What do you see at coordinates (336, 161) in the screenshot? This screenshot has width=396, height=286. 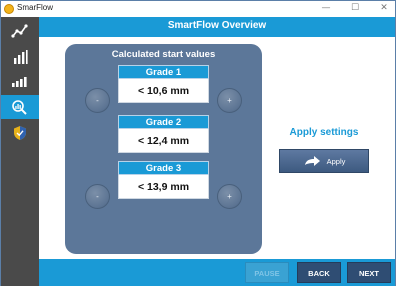 I see `apply-button-label: Apply` at bounding box center [336, 161].